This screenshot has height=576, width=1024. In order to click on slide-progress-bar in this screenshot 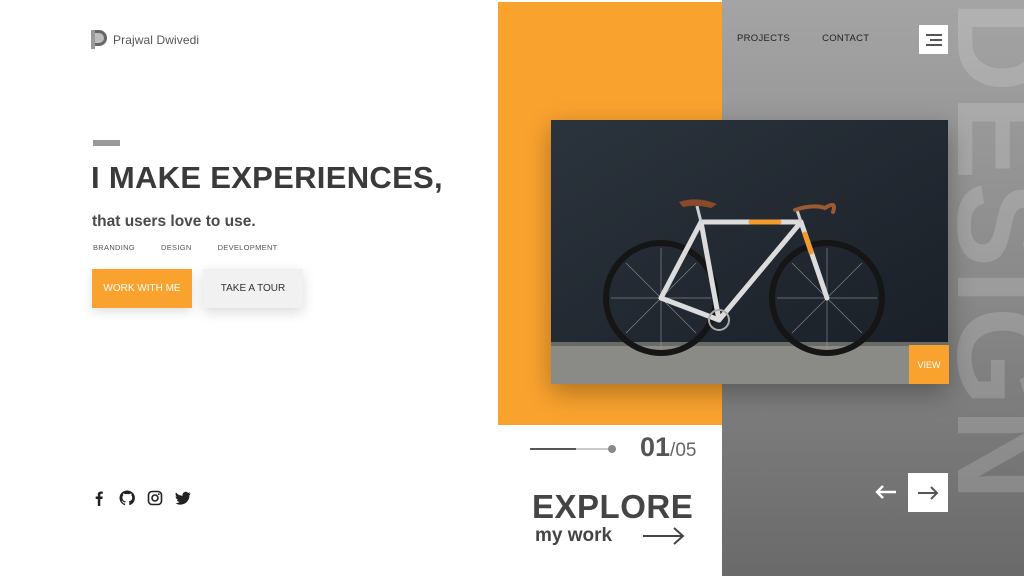, I will do `click(573, 449)`.